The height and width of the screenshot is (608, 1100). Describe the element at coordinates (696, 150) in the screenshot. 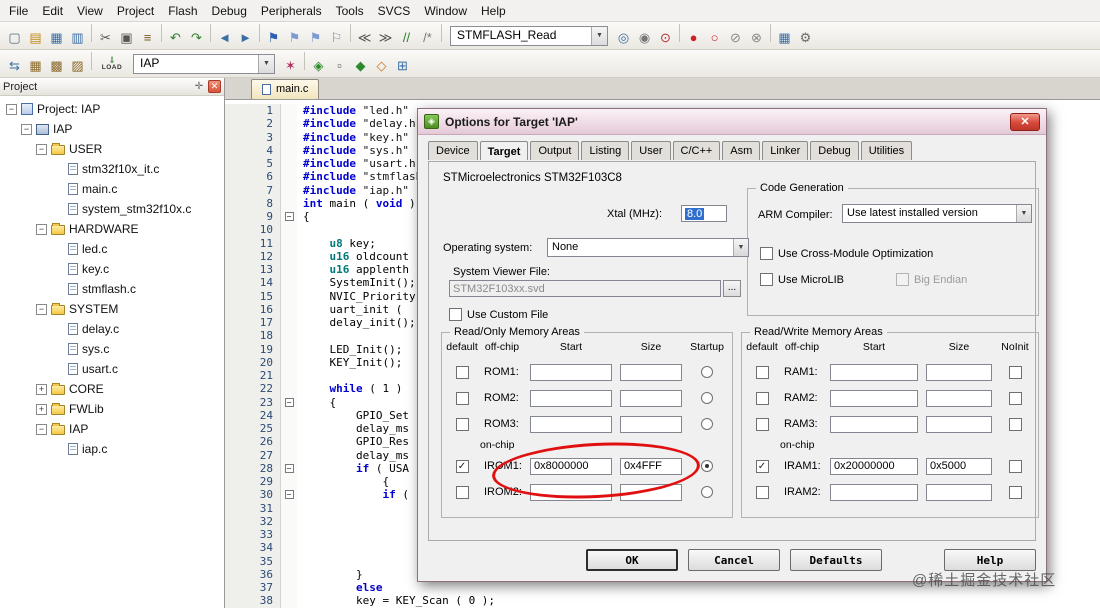

I see `dialog-tab-c-c: C/C++` at that location.